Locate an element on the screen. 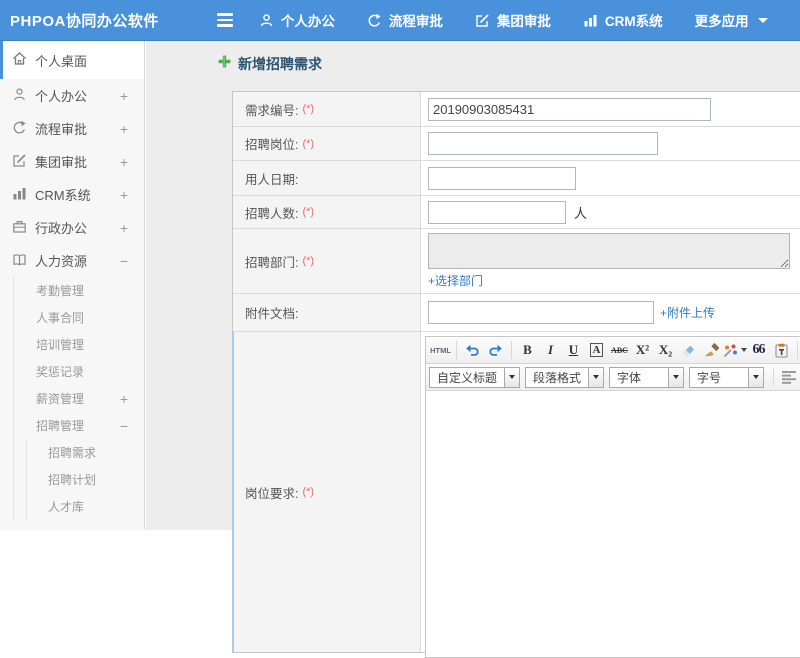  field-label: 招聘人数: (*) is located at coordinates (327, 212).